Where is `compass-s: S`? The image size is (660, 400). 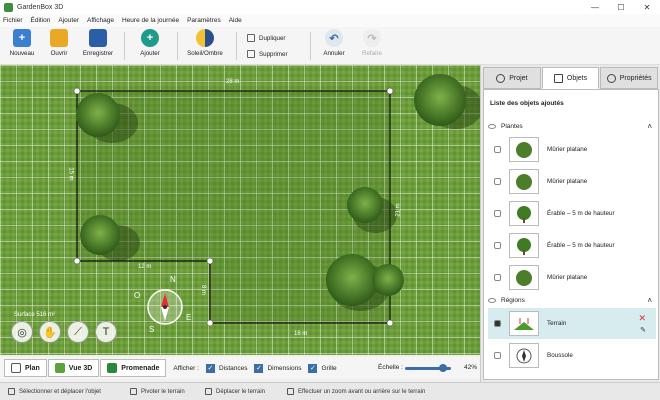 compass-s: S is located at coordinates (152, 329).